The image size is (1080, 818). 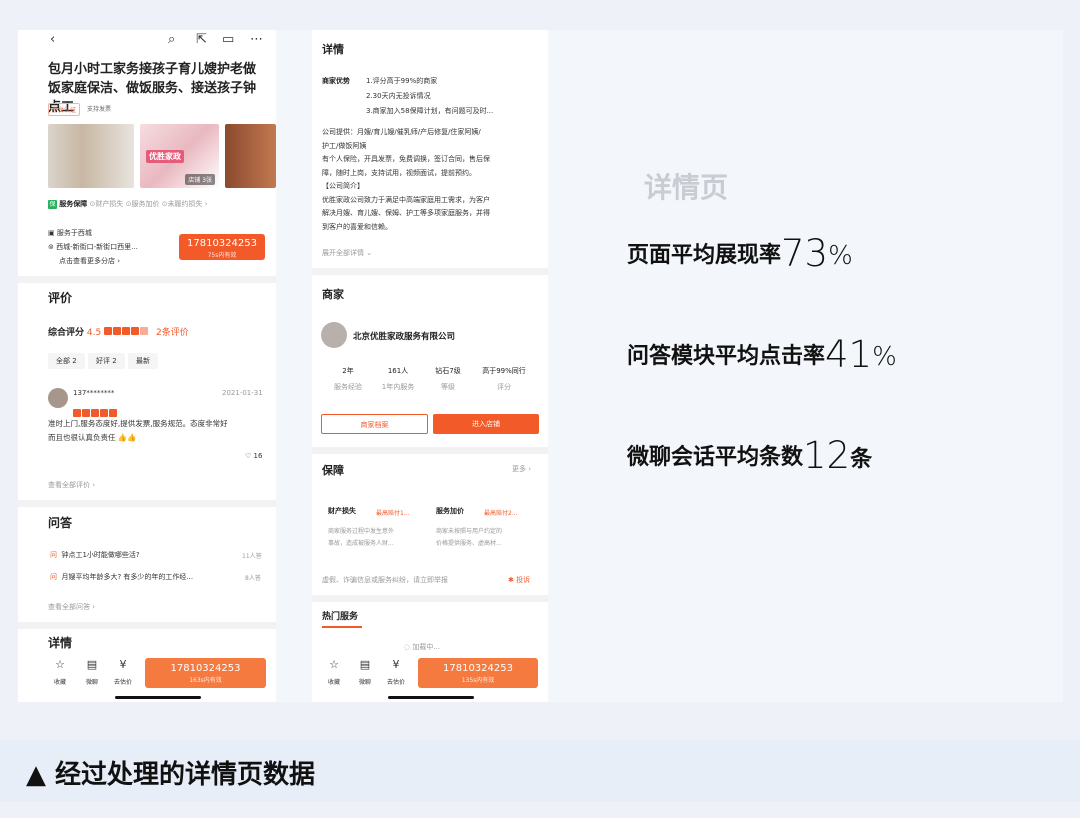 I want to click on guarantee-card-title: 财产损失, so click(x=342, y=511).